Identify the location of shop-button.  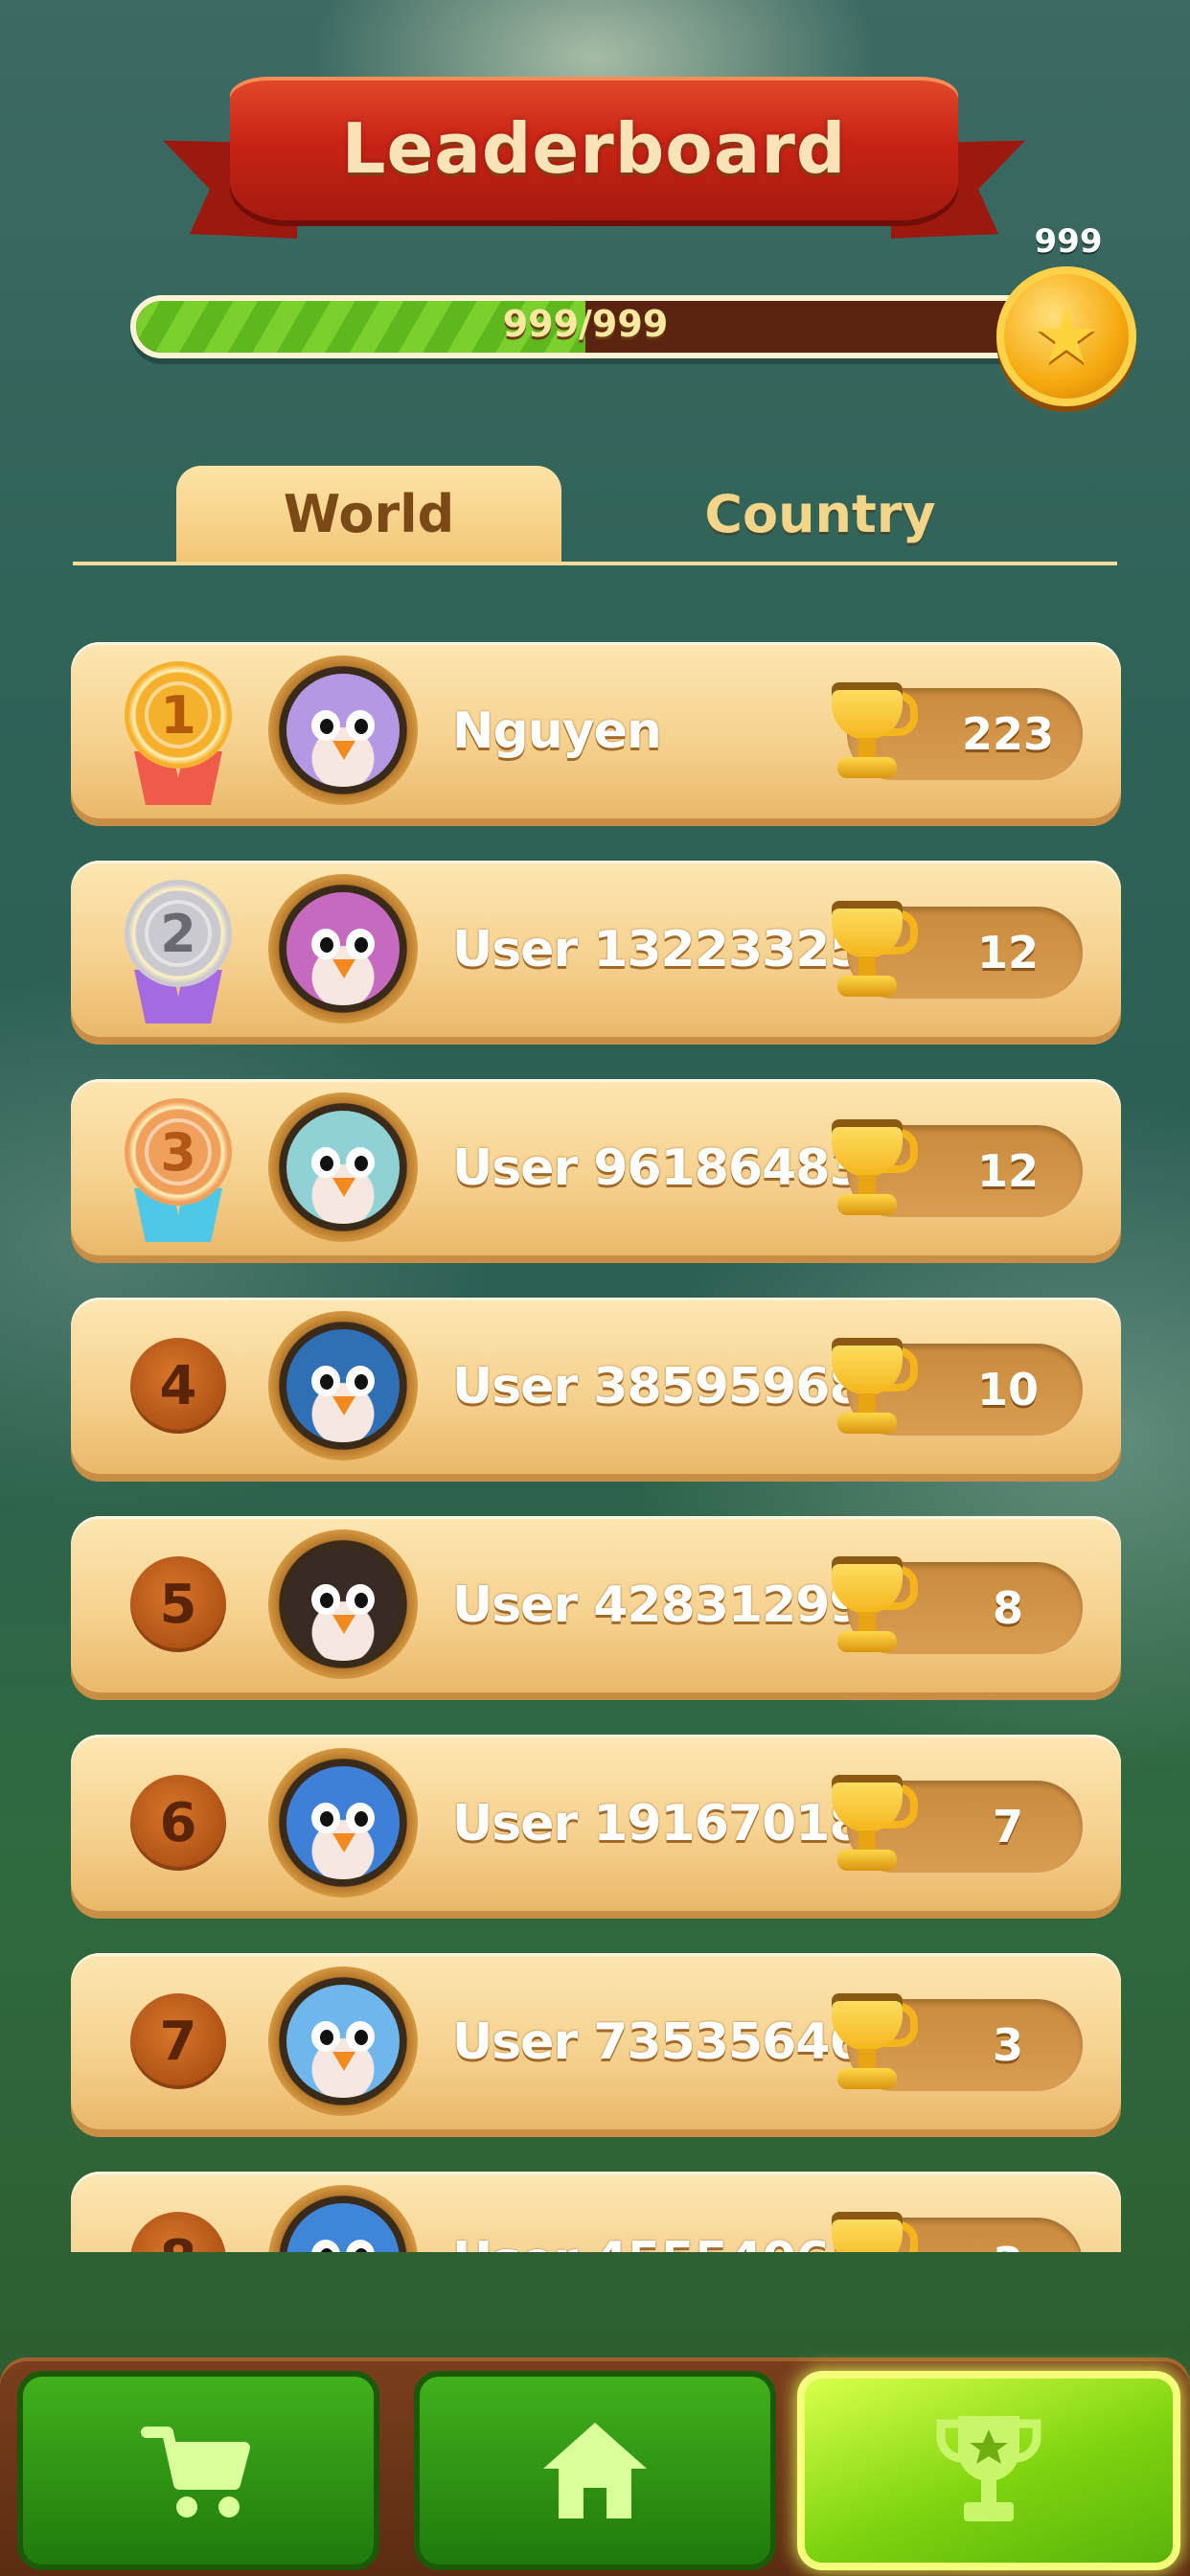
(198, 2470).